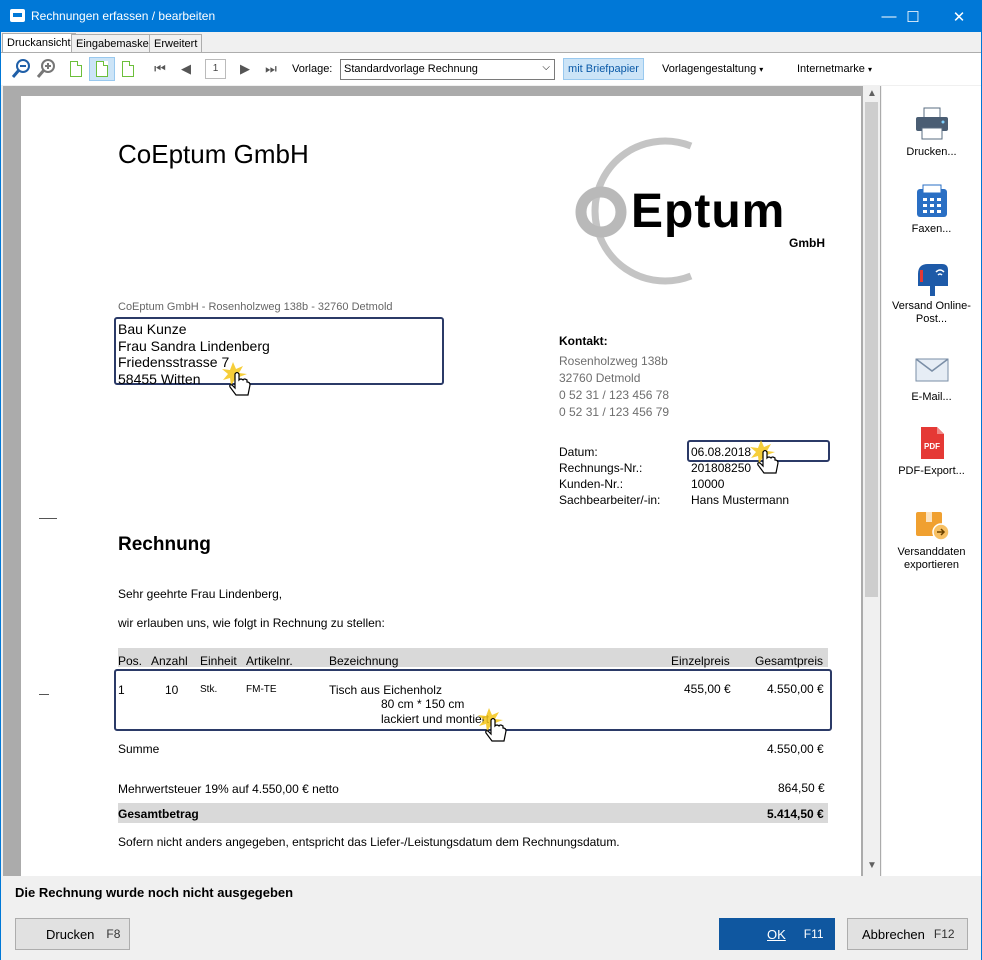 This screenshot has width=982, height=960. What do you see at coordinates (931, 539) in the screenshot?
I see `versanddaten-action: Versanddaten exportieren` at bounding box center [931, 539].